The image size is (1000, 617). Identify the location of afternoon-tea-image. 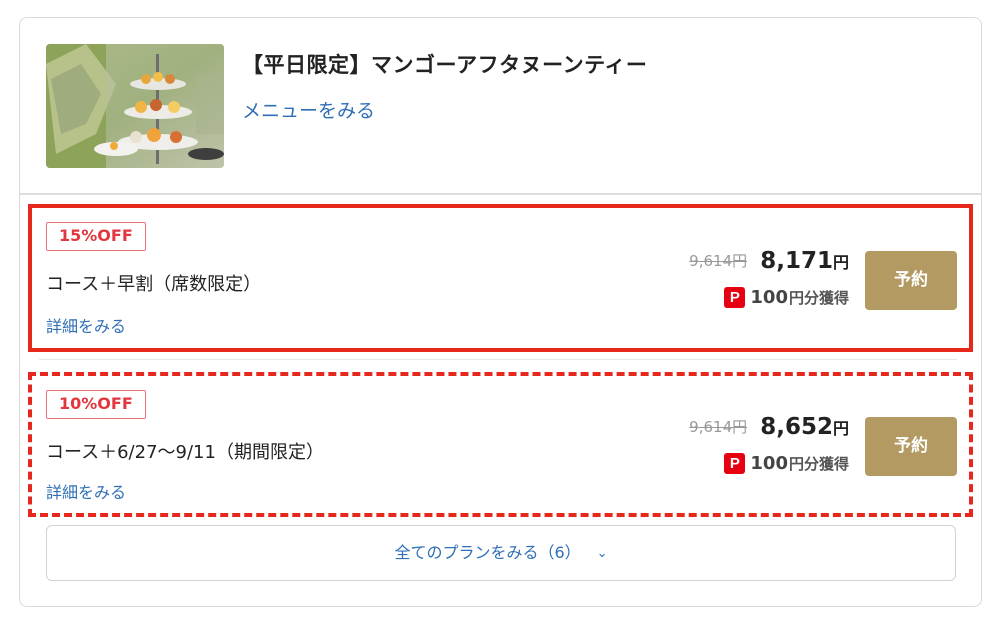
(135, 106).